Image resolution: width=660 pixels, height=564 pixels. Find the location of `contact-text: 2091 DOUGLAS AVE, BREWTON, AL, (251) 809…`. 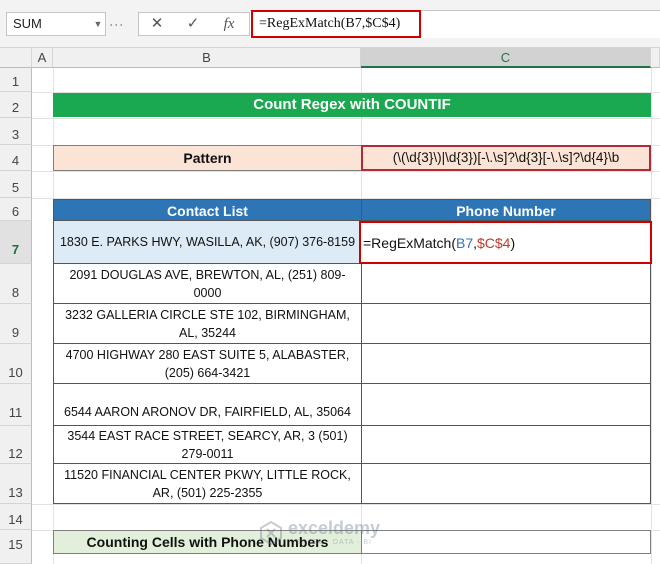

contact-text: 2091 DOUGLAS AVE, BREWTON, AL, (251) 809… is located at coordinates (207, 283).